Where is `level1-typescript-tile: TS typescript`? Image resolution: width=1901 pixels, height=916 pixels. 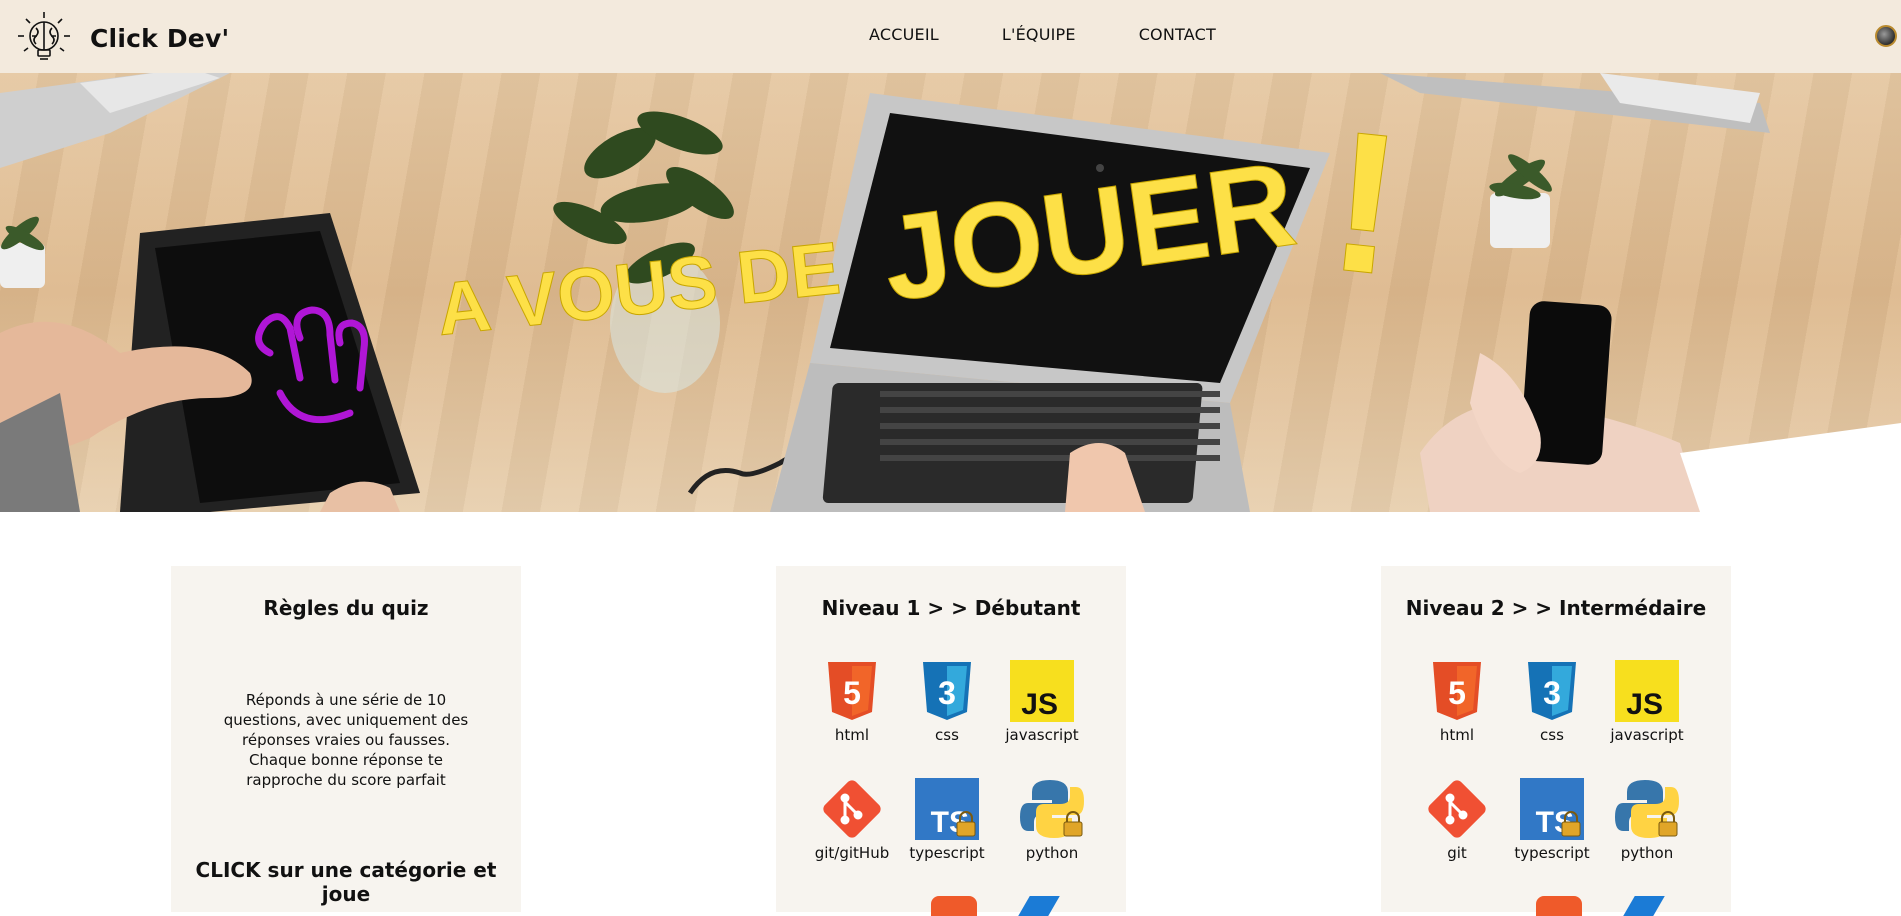
level1-typescript-tile: TS typescript is located at coordinates (947, 820).